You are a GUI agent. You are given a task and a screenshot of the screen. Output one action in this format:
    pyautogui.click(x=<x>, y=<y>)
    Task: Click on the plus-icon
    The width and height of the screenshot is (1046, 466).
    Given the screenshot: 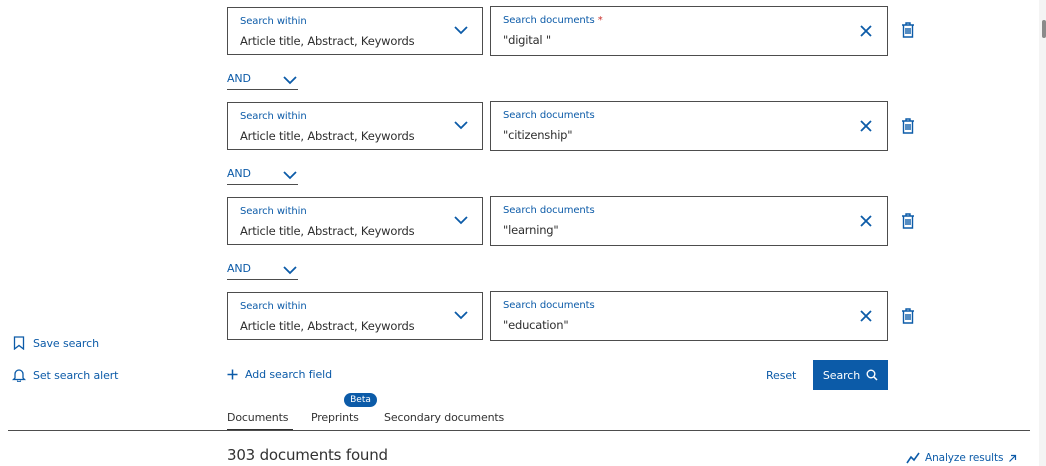 What is the action you would take?
    pyautogui.click(x=232, y=374)
    